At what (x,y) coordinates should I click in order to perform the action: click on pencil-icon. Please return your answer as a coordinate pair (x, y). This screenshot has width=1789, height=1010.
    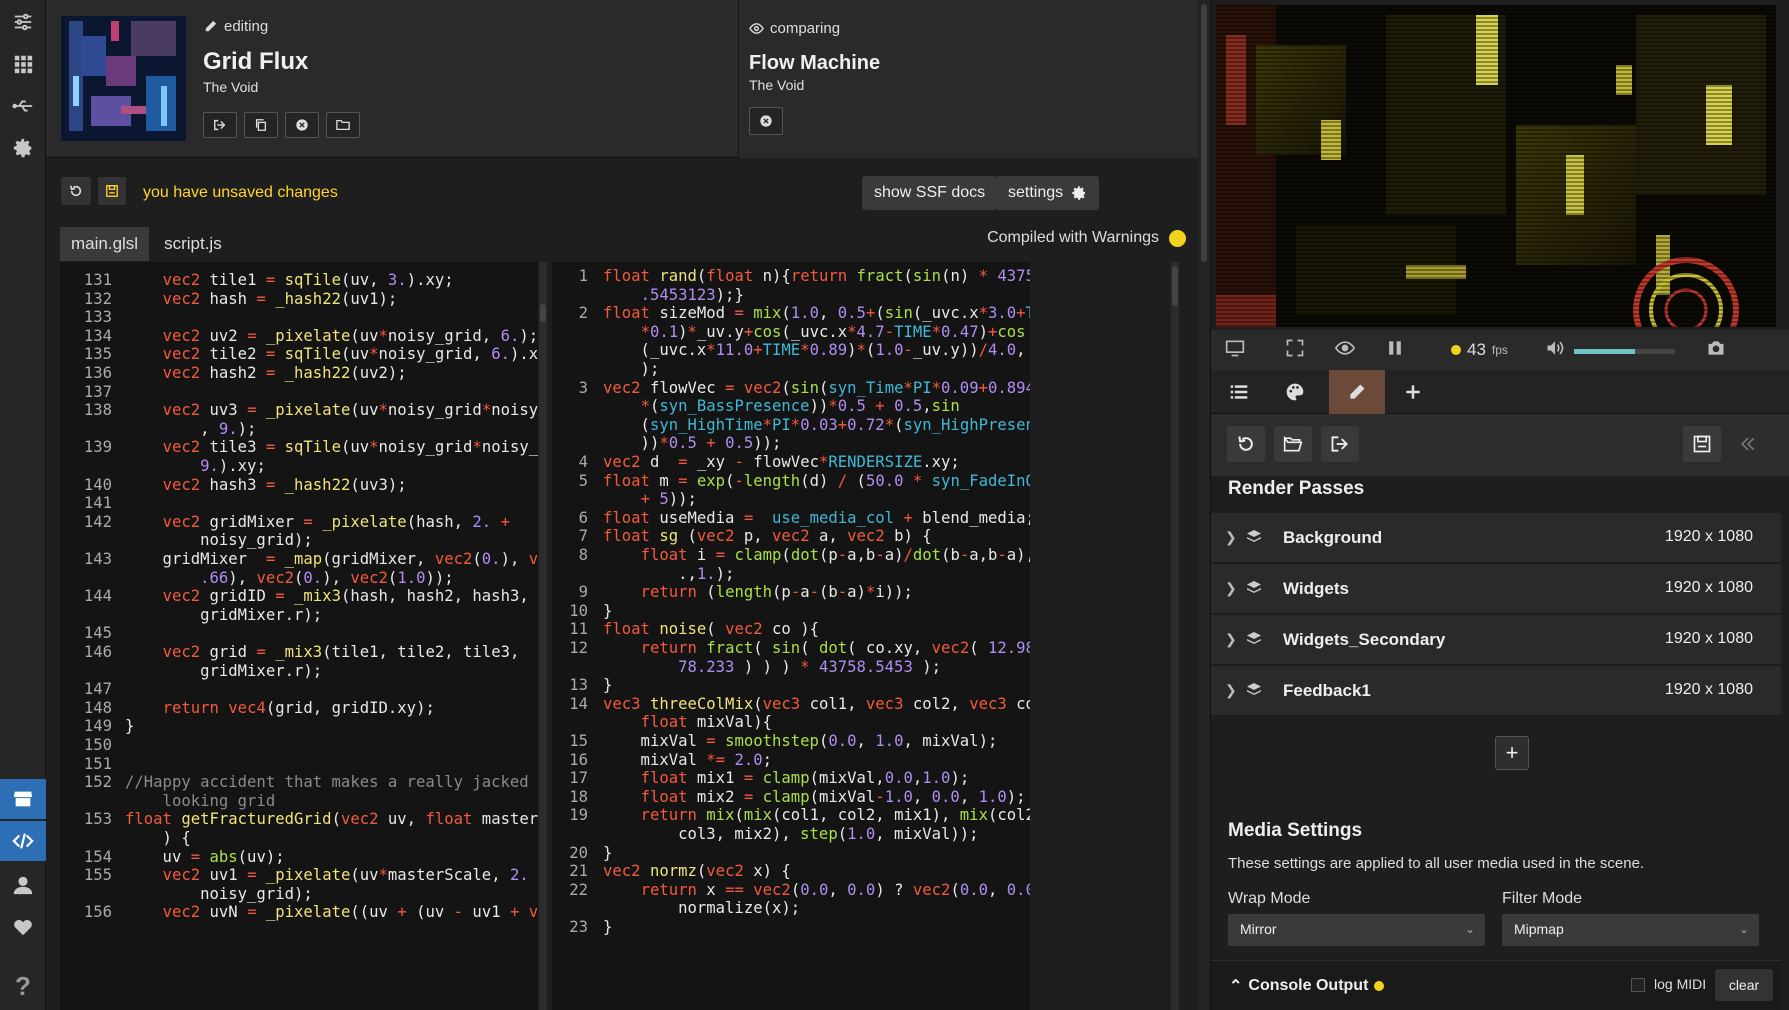
    Looking at the image, I should click on (211, 26).